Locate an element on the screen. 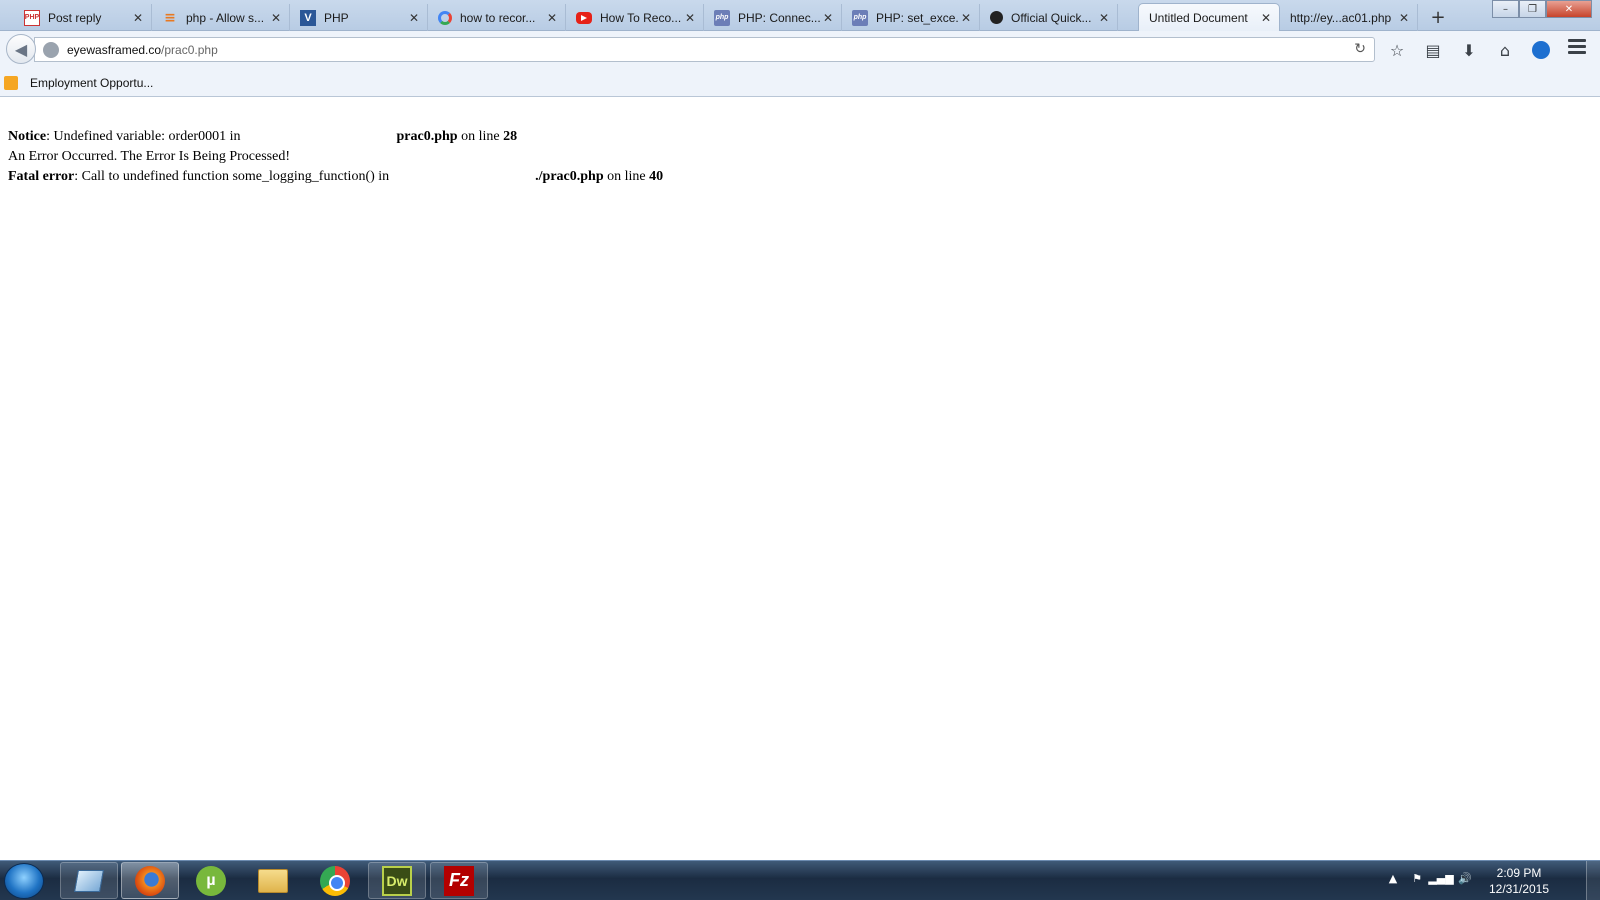 This screenshot has height=900, width=1600. explorer-window-icon is located at coordinates (89, 880).